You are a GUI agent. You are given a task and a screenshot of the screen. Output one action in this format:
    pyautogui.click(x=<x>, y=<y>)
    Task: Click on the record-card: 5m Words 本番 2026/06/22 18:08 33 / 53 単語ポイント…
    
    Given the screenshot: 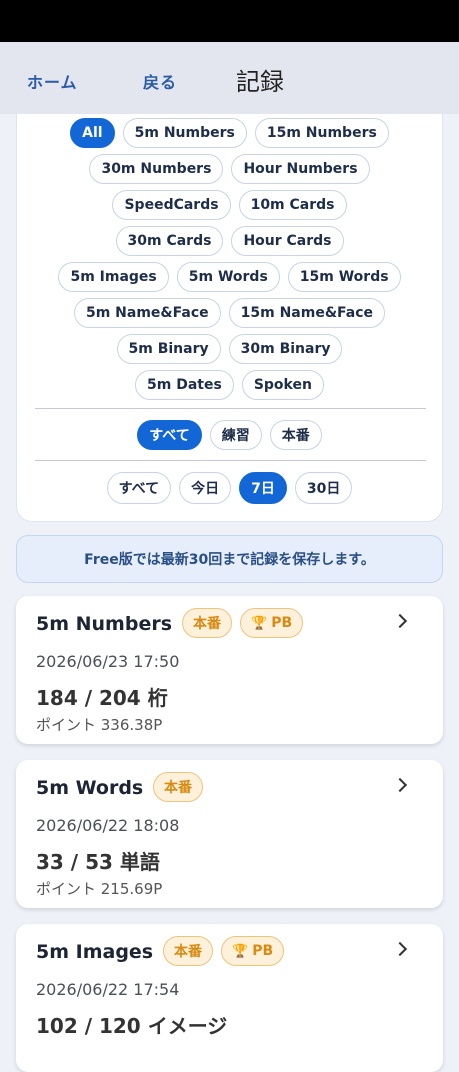 What is the action you would take?
    pyautogui.click(x=229, y=834)
    